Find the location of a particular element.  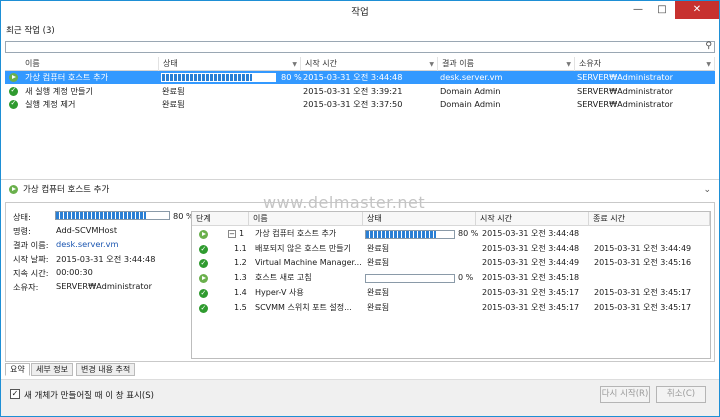

job-name: 새 실행 계정 만들기 is located at coordinates (59, 90).